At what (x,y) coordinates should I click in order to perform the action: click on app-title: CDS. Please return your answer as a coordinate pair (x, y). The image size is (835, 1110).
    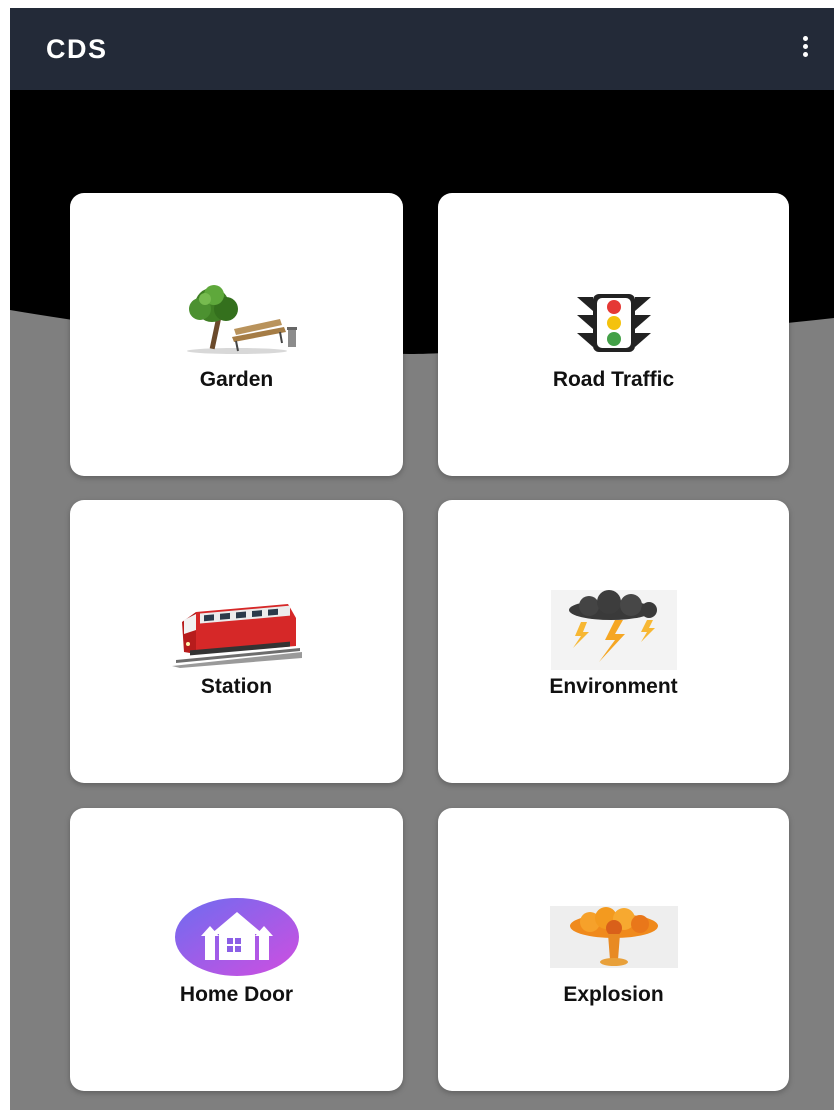
    Looking at the image, I should click on (77, 49).